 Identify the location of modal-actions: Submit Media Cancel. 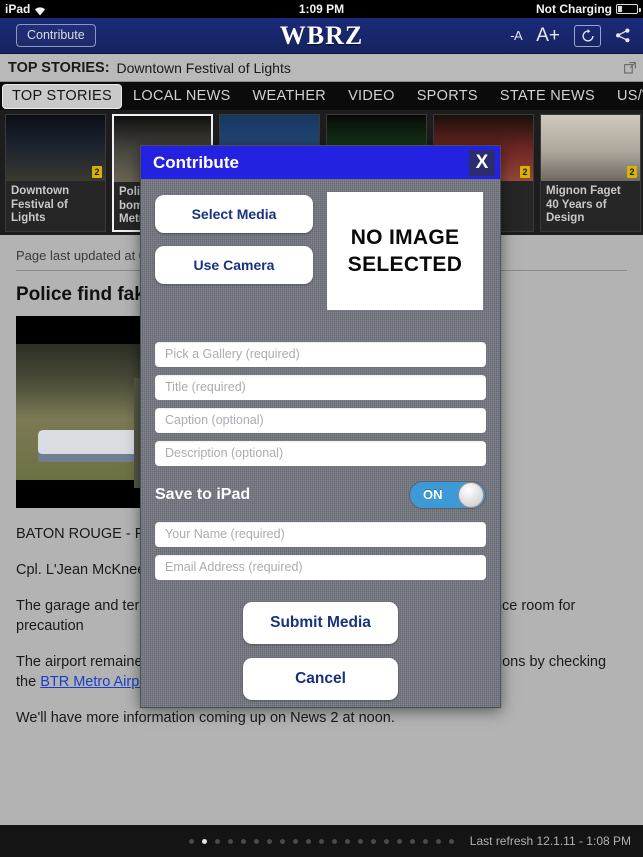
(320, 651).